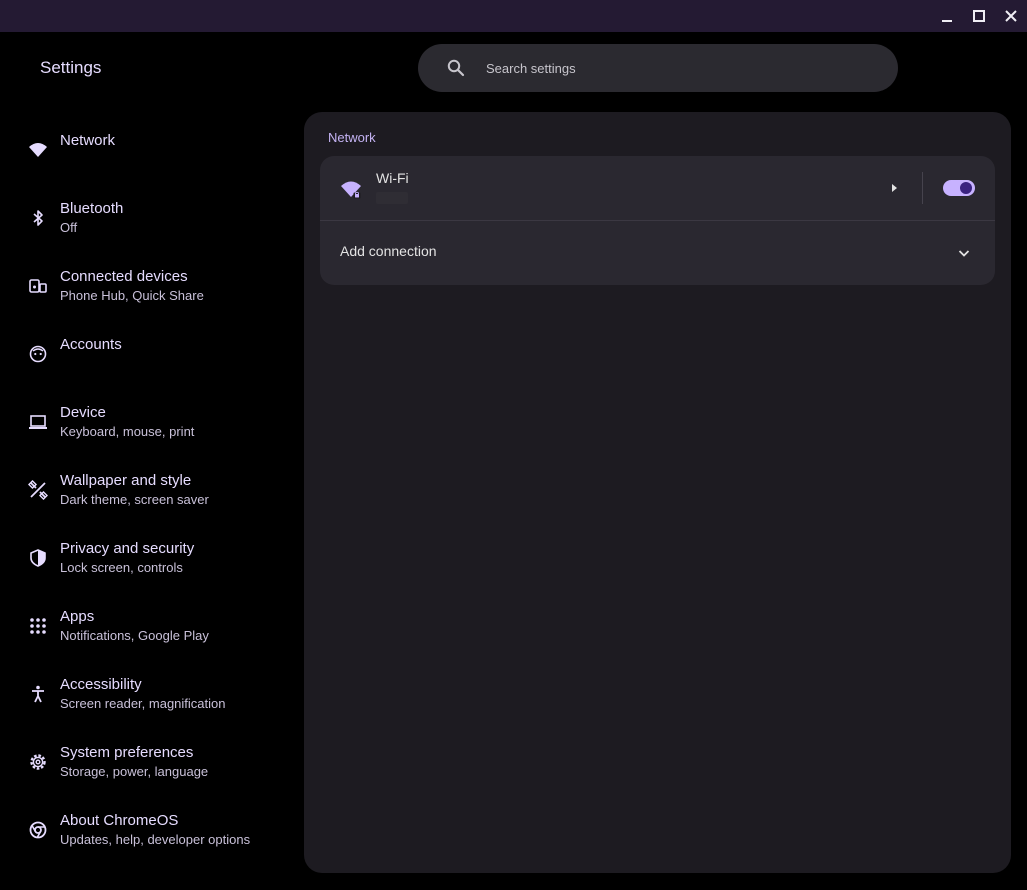 Image resolution: width=1027 pixels, height=890 pixels. What do you see at coordinates (388, 251) in the screenshot?
I see `add-connection-label: Add connection` at bounding box center [388, 251].